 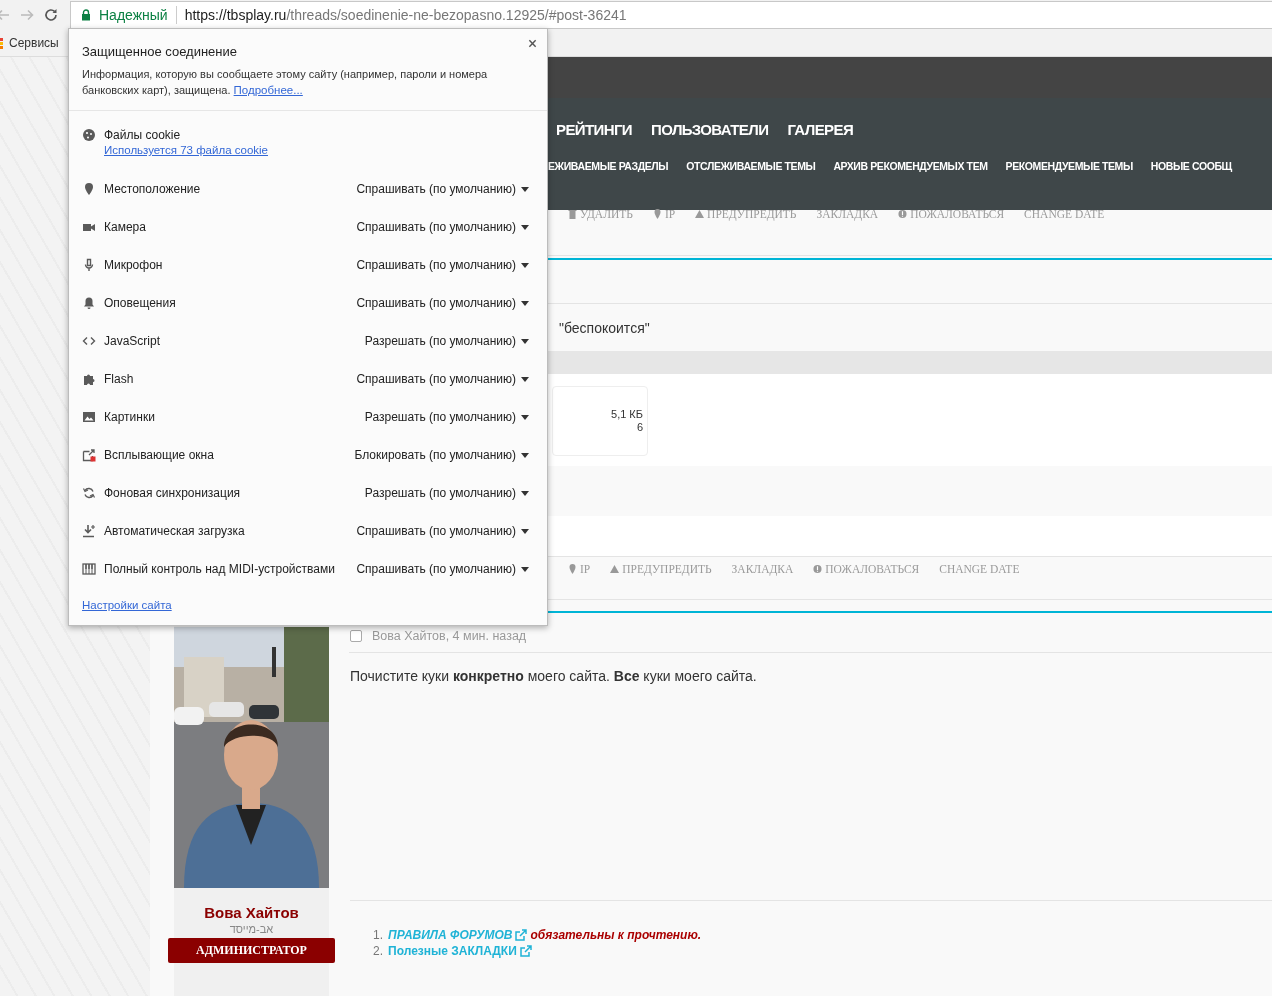 I want to click on reload-icon, so click(x=51, y=15).